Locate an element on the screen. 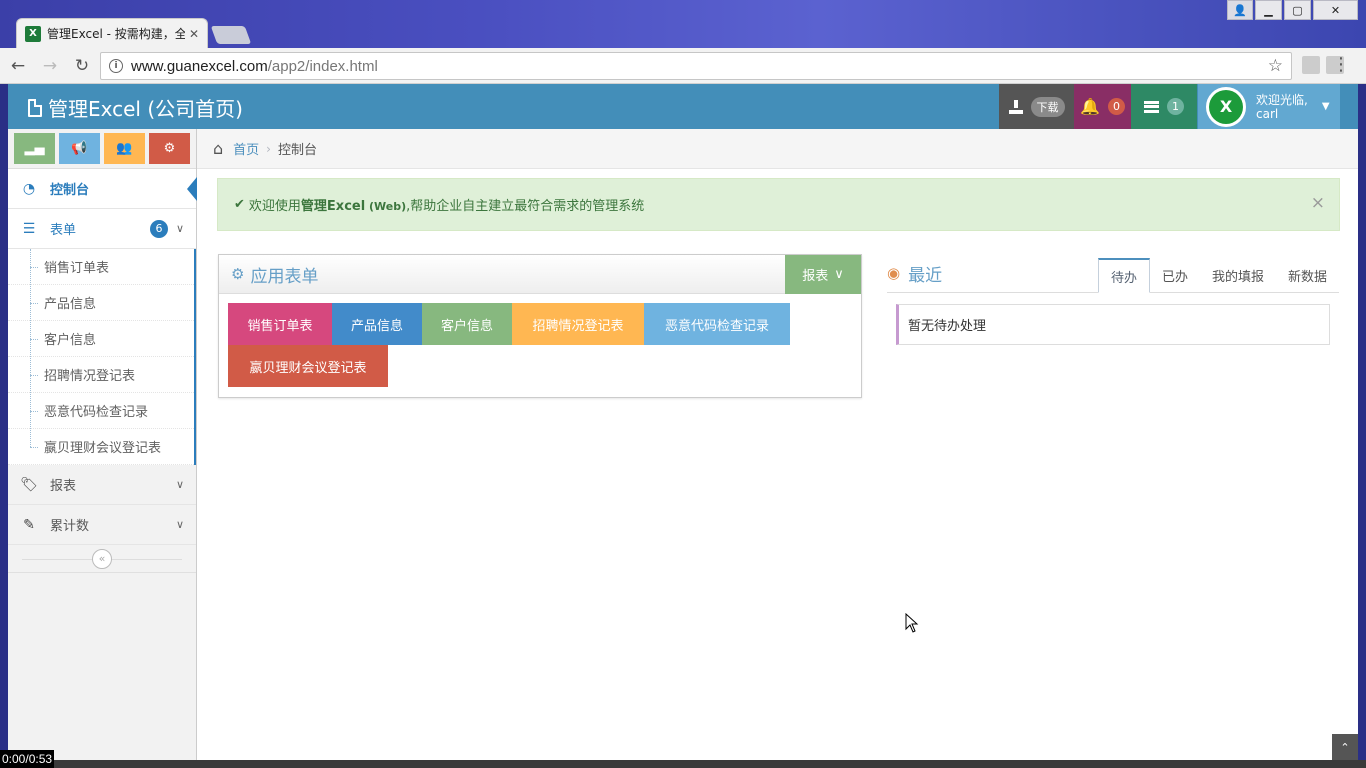 This screenshot has width=1366, height=768. users-icon: 👥 is located at coordinates (124, 148).